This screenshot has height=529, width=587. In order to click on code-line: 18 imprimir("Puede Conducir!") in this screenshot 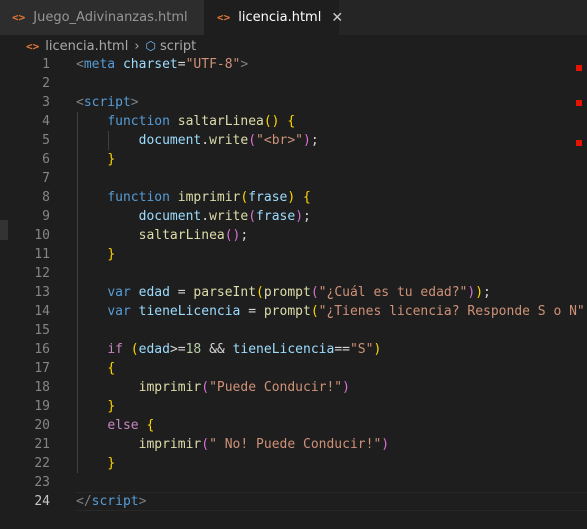, I will do `click(293, 387)`.